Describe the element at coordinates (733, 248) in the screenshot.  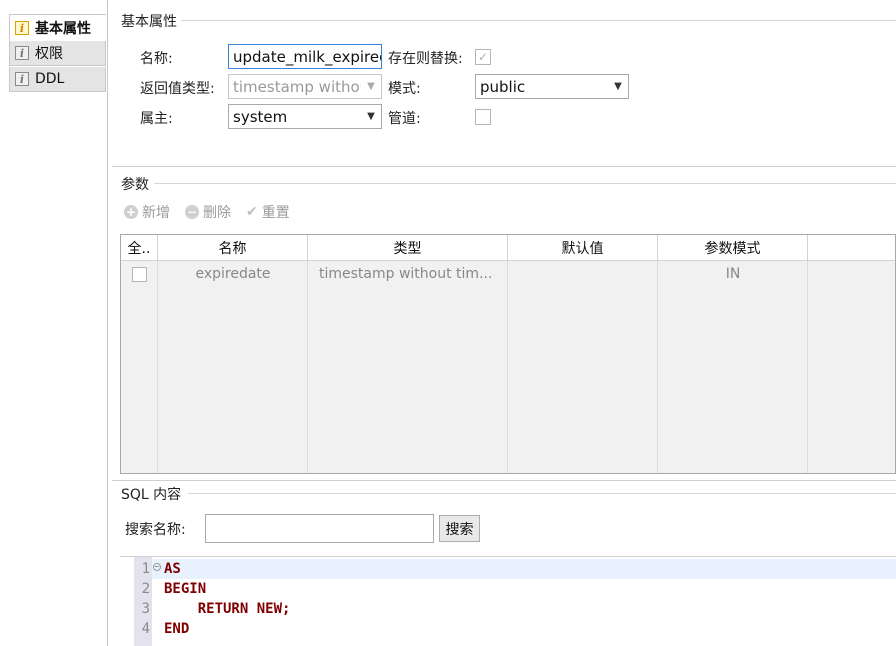
I see `col-header-mode: 参数模式` at that location.